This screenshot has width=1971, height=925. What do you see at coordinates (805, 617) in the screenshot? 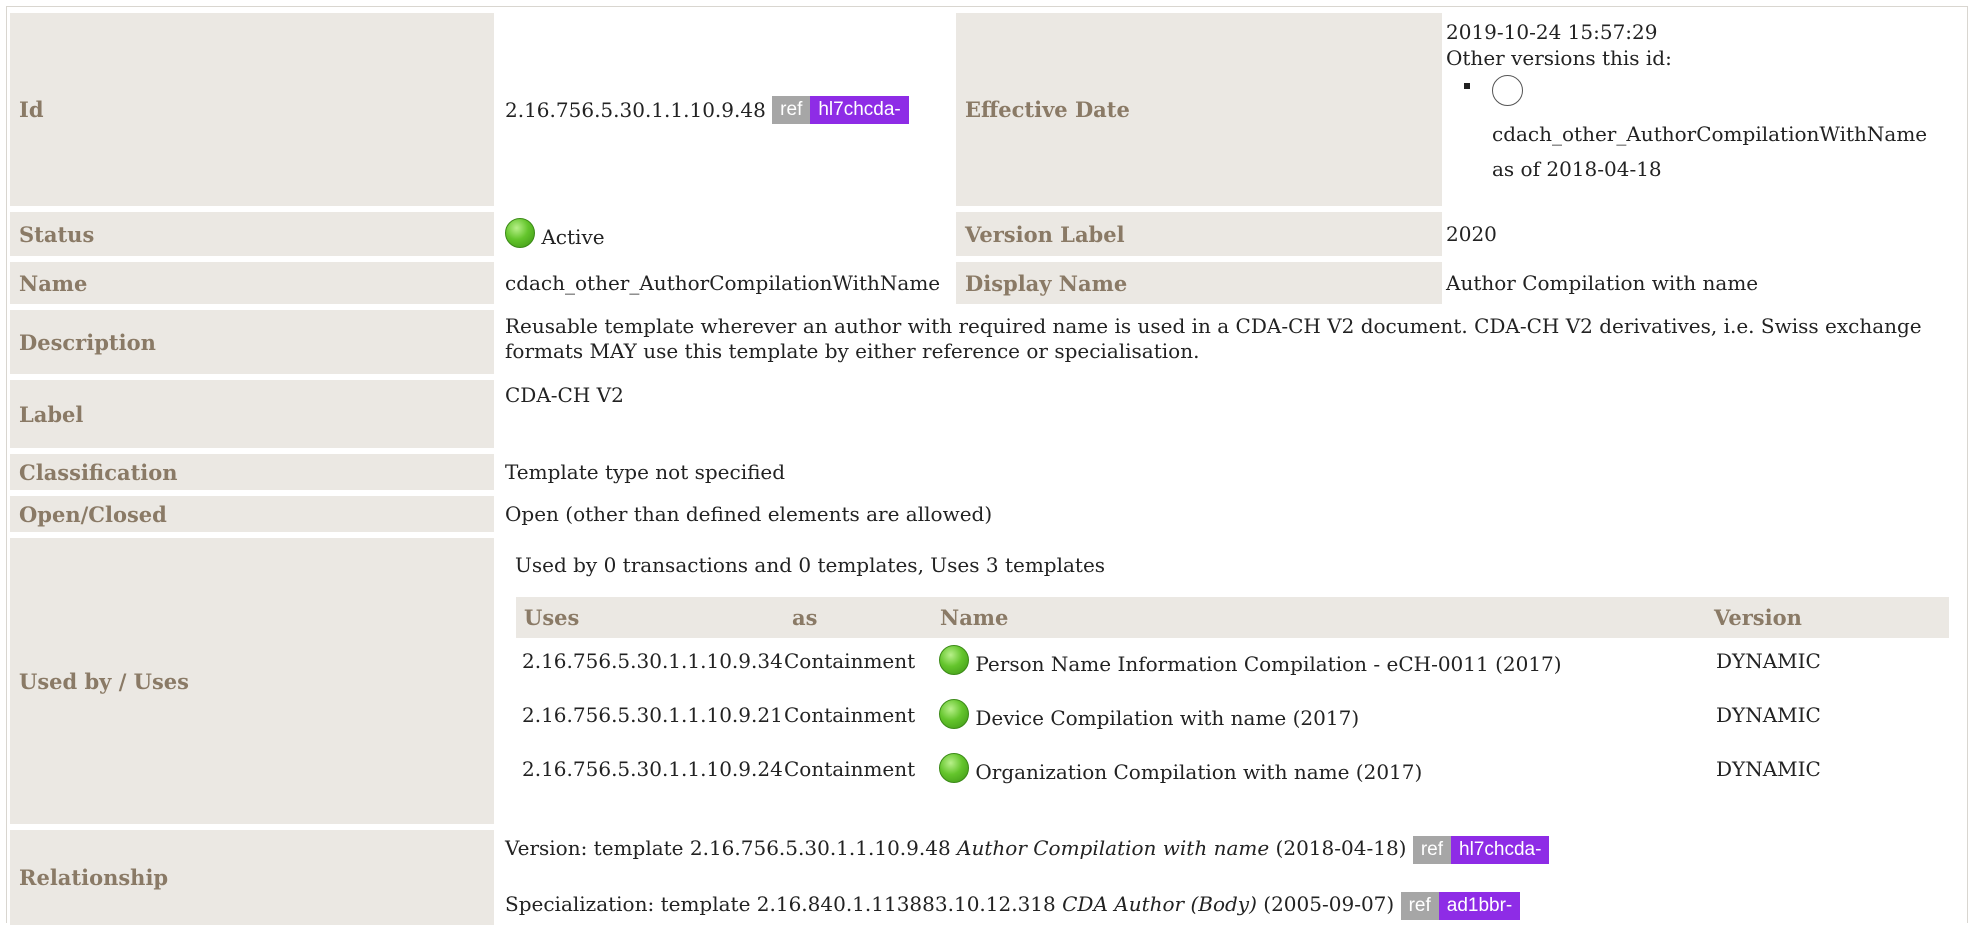
I see `col-as: as` at bounding box center [805, 617].